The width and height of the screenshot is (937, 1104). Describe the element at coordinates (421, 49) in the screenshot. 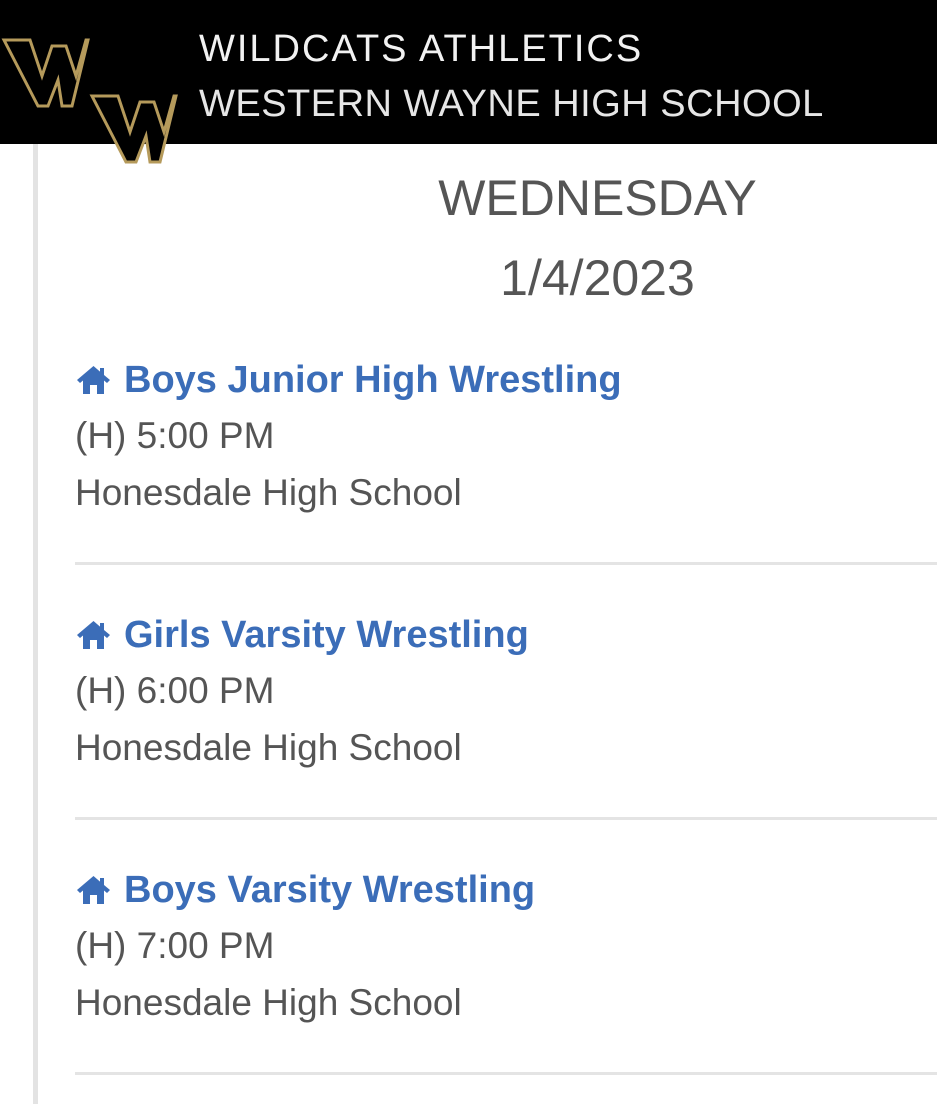

I see `site-title: WILDCATS ATHLETICS` at that location.